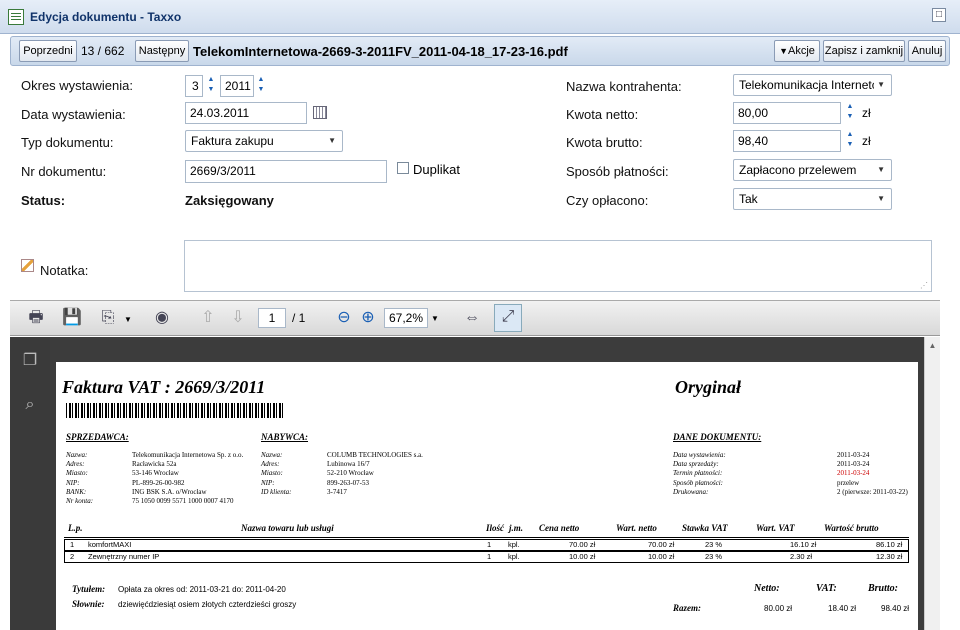  I want to click on cancel-button: Anuluj, so click(927, 51).